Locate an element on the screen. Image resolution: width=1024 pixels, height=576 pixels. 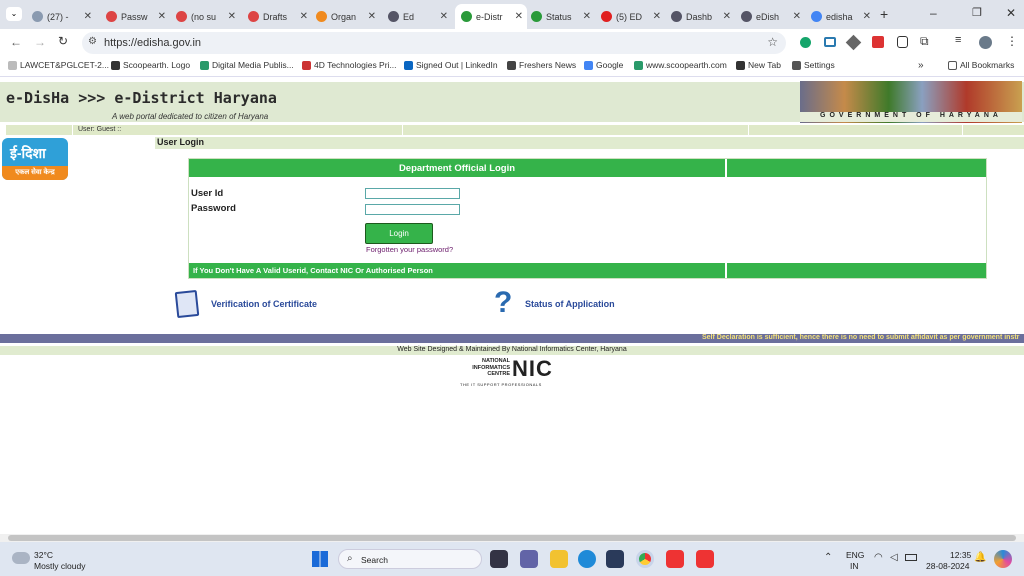
site-logo: e-DisHa >>> e-District Haryana is located at coordinates (141, 98).